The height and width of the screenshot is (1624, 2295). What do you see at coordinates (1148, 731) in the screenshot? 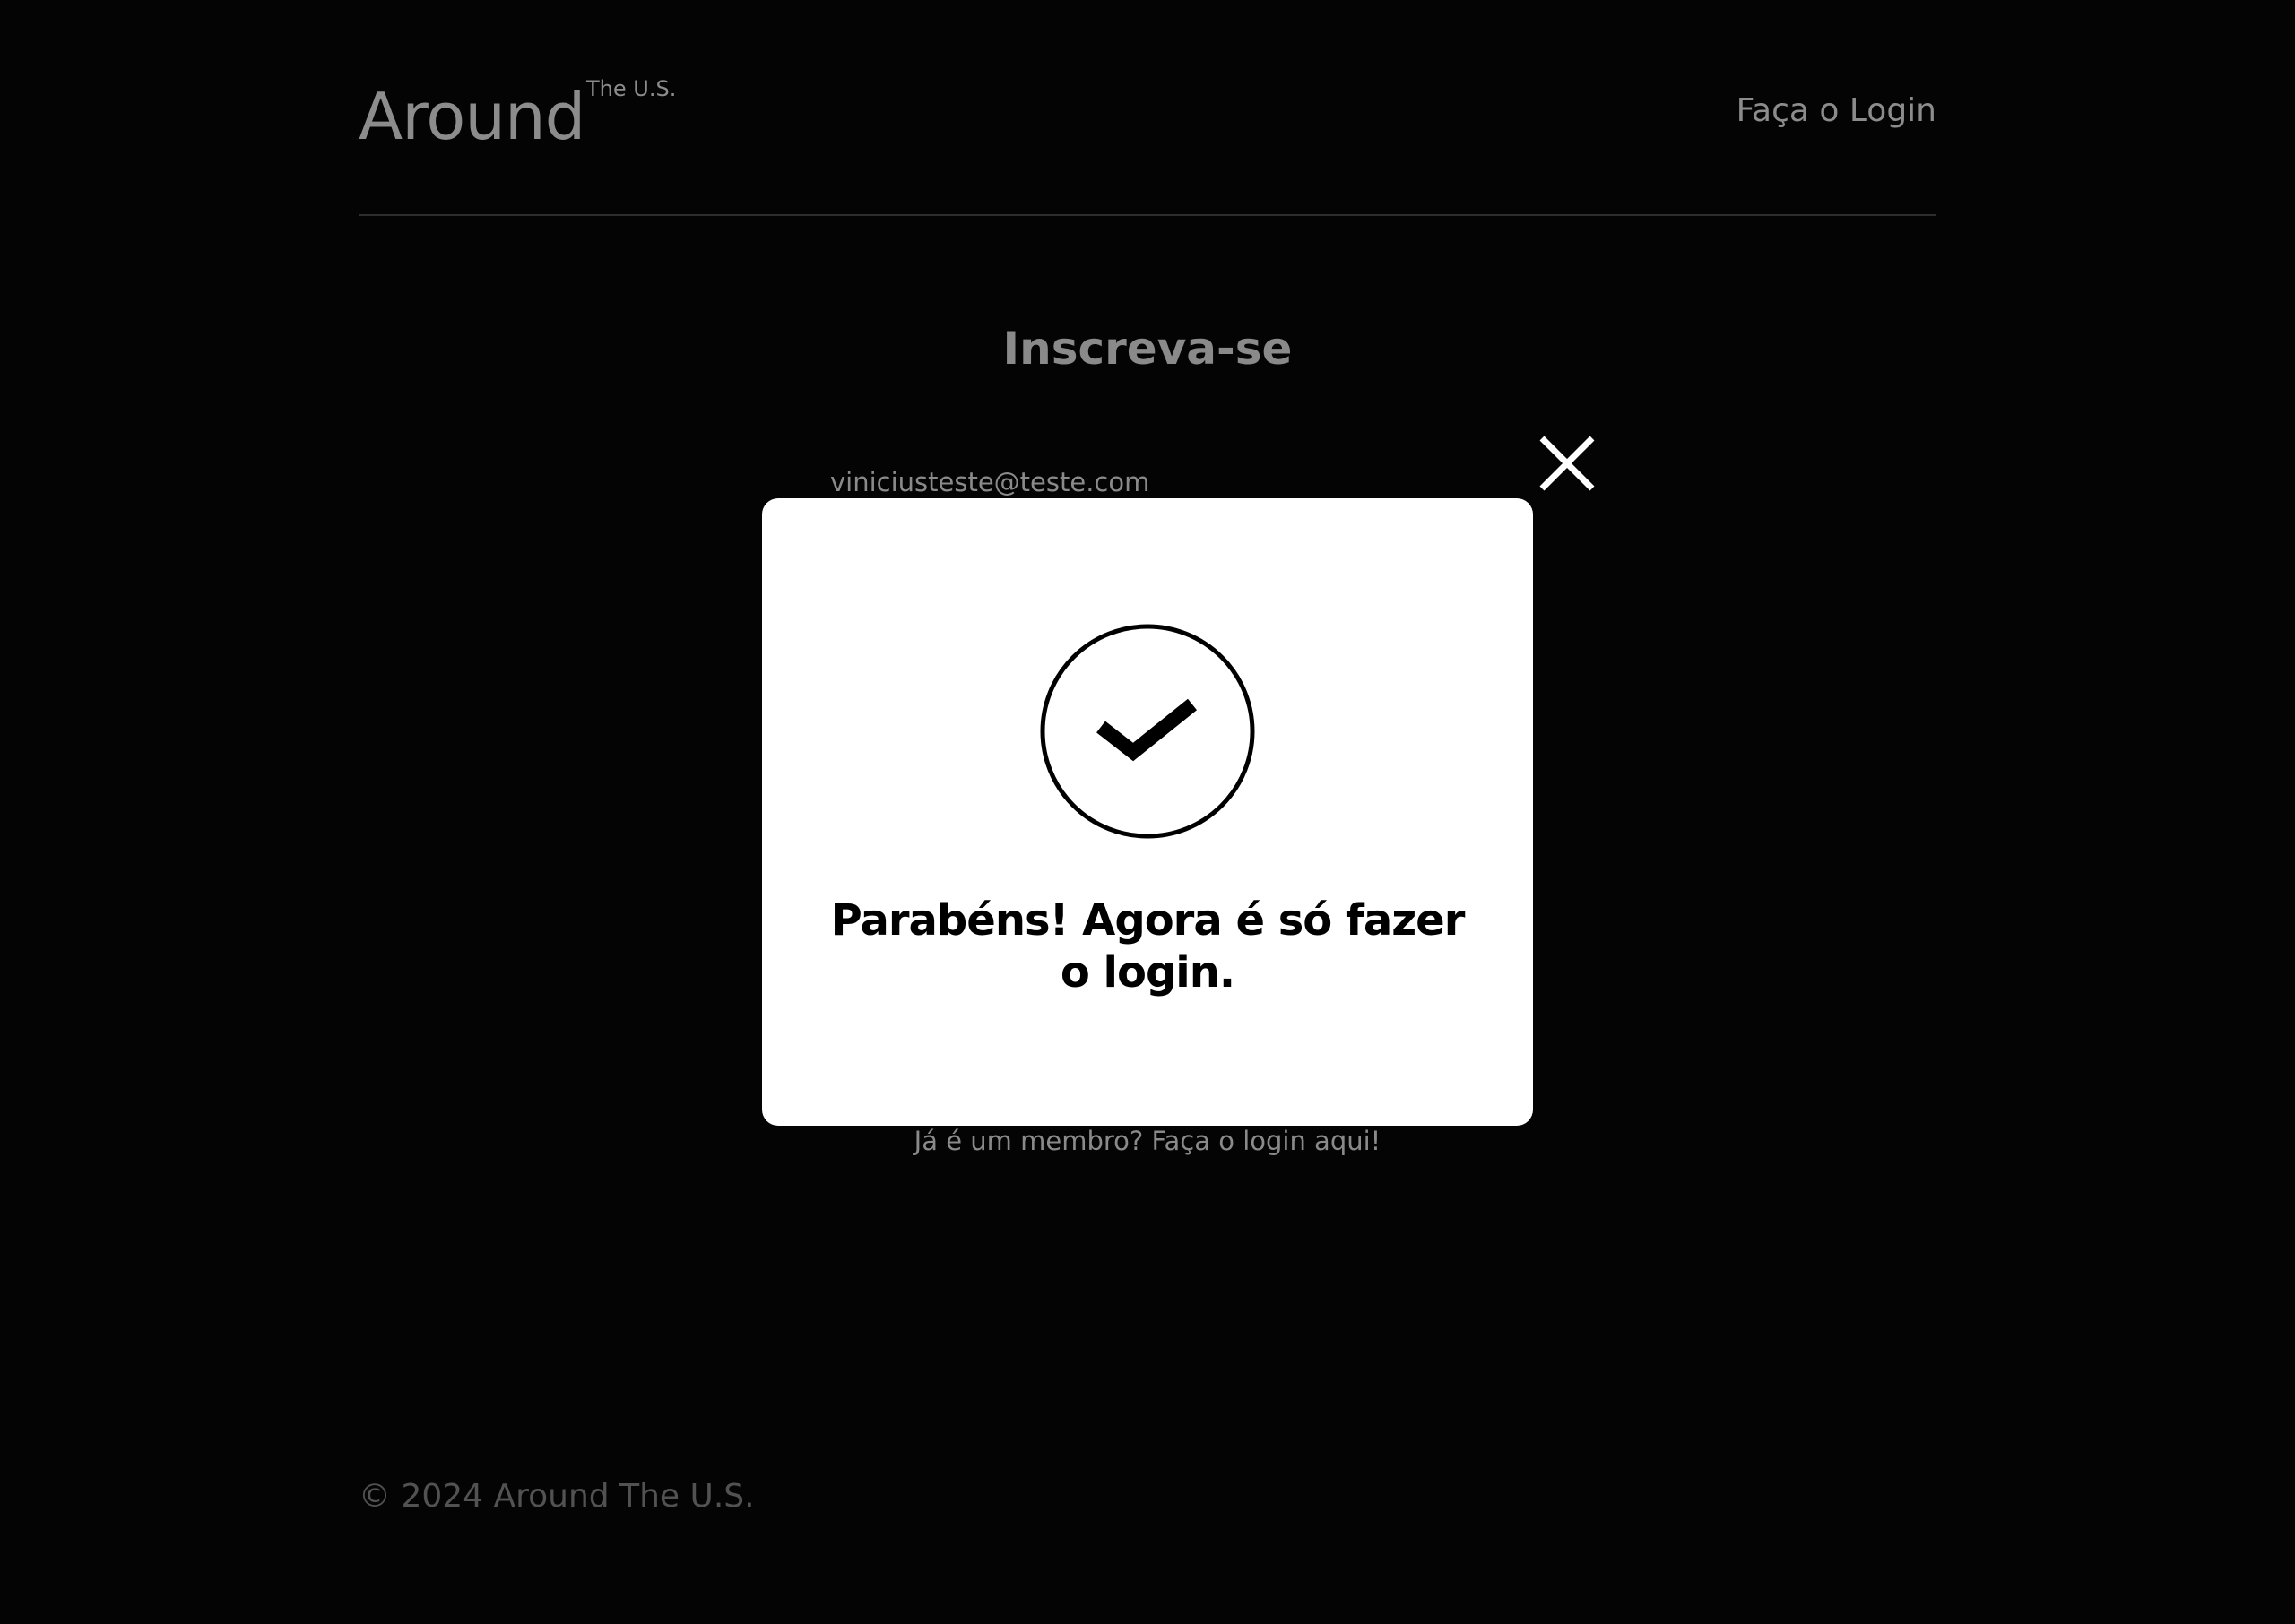
I see `check-circle-icon` at bounding box center [1148, 731].